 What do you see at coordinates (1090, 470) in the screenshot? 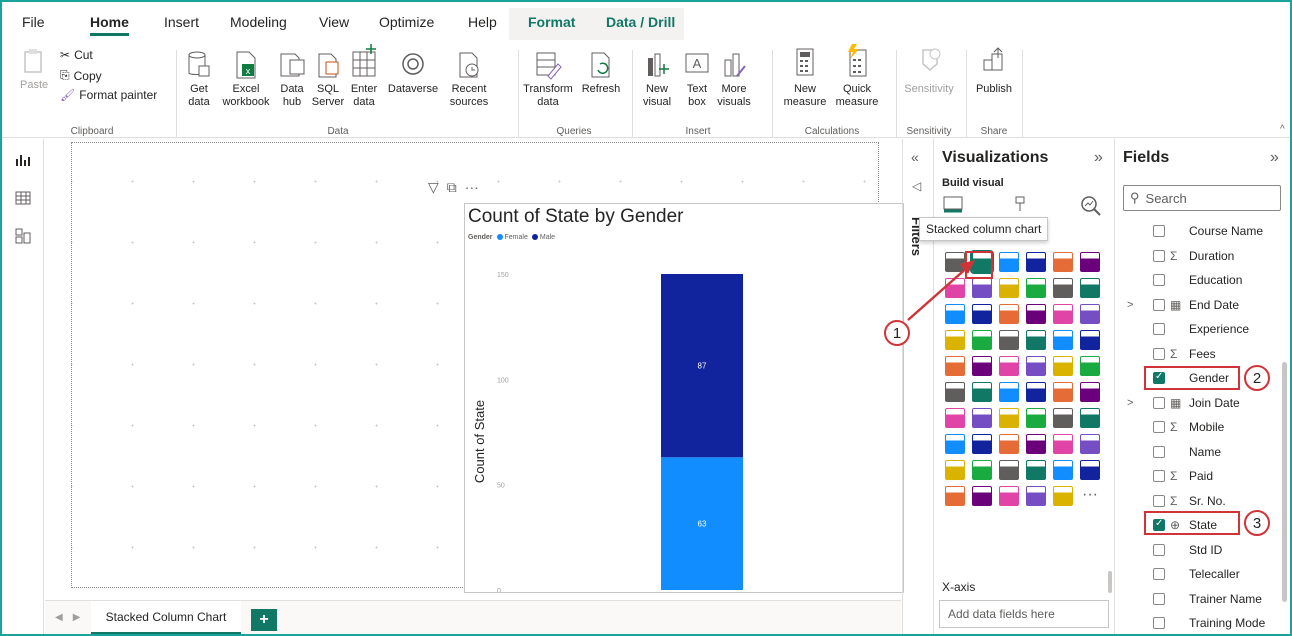
I see `visual-type-custom-o-icon` at bounding box center [1090, 470].